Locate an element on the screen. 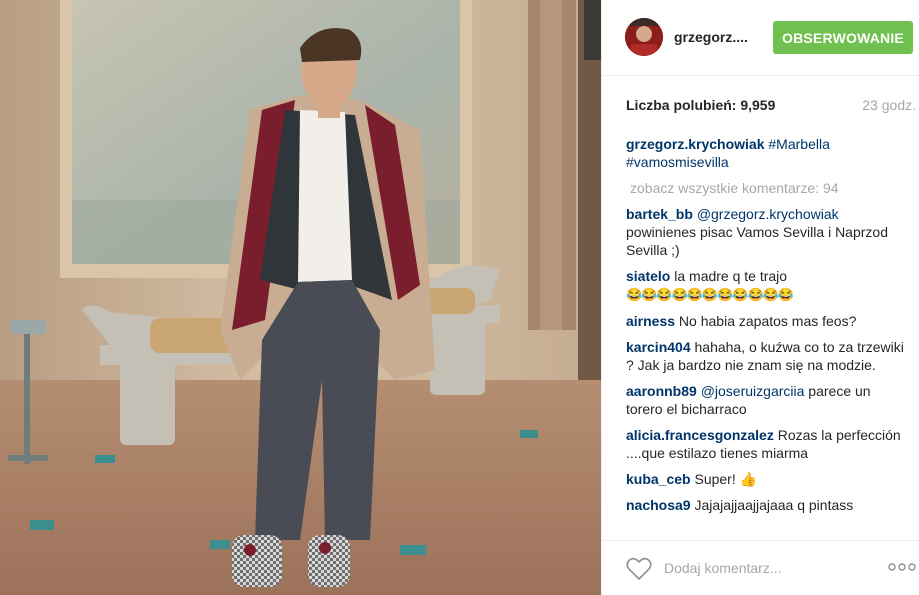 Image resolution: width=919 pixels, height=595 pixels. comment-bar is located at coordinates (760, 567).